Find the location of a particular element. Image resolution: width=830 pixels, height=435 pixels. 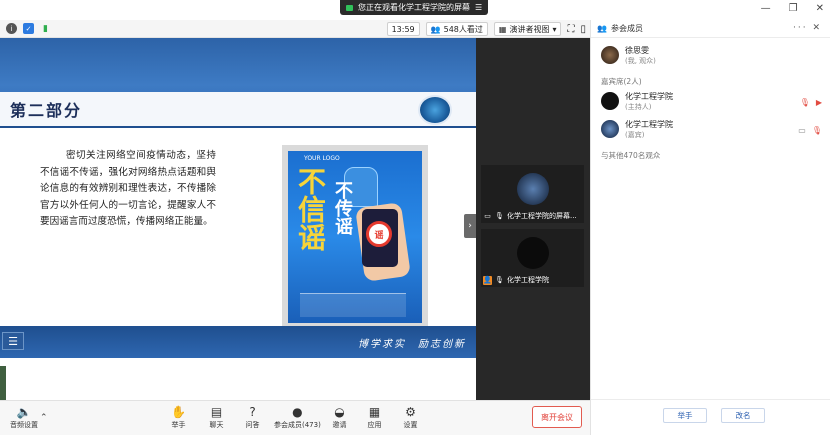

hand-icon: ✋ is located at coordinates (178, 411).